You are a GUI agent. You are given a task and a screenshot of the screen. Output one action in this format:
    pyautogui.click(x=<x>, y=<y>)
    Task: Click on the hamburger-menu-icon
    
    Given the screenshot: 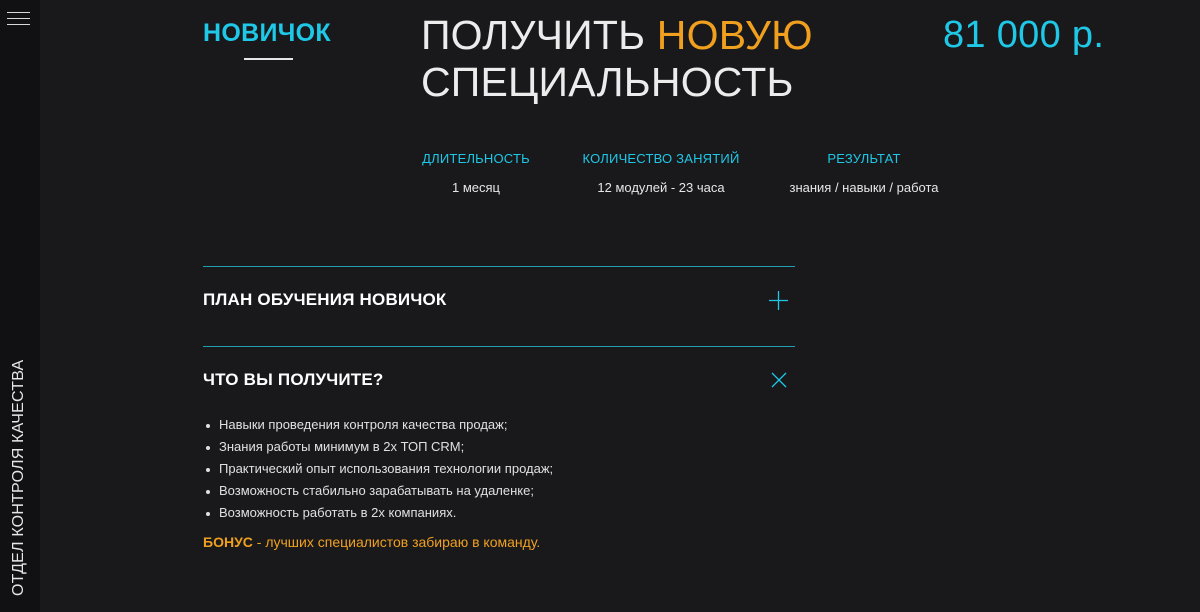 What is the action you would take?
    pyautogui.click(x=19, y=19)
    